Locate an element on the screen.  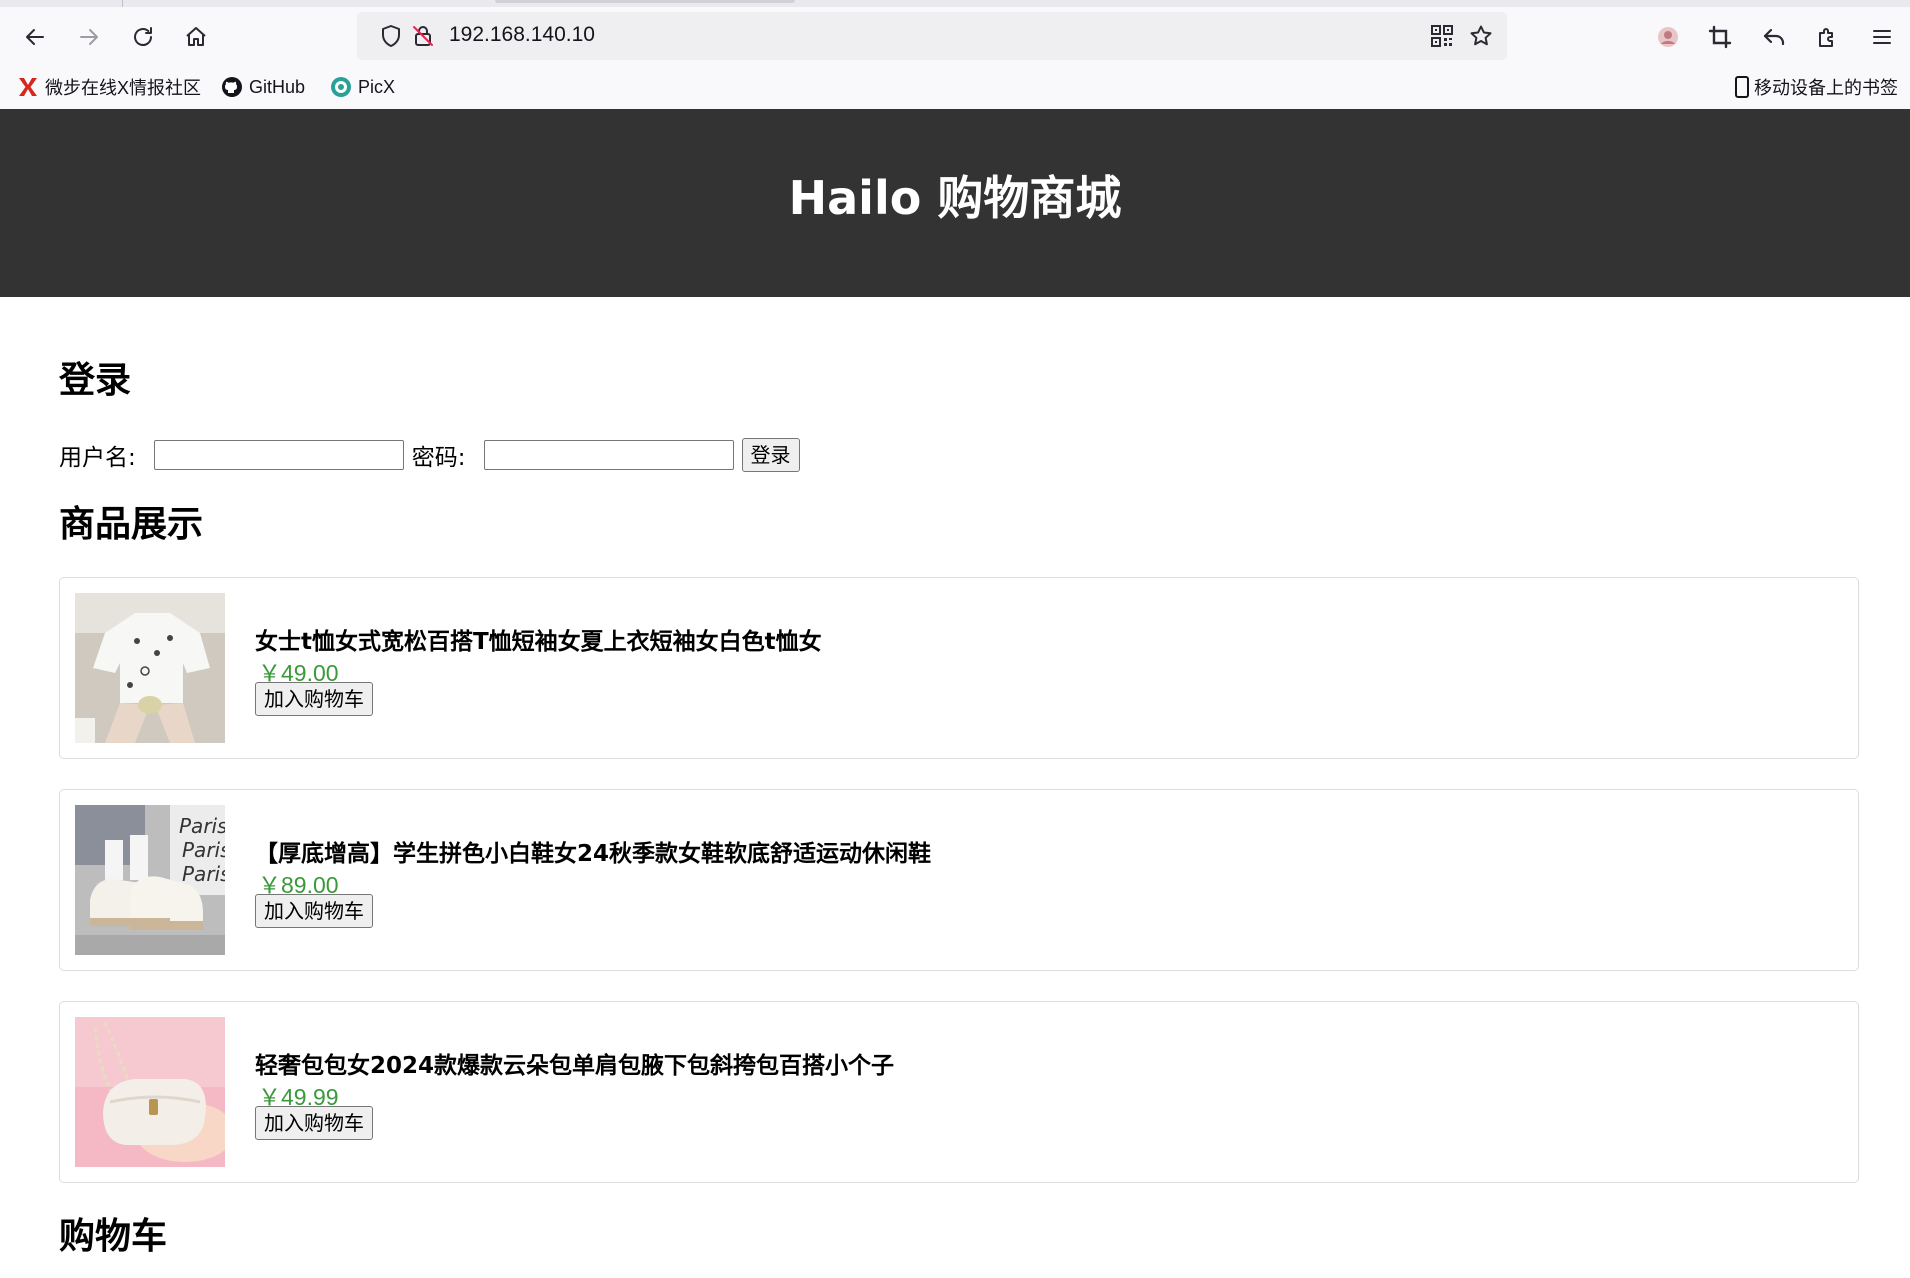
bookmark-picx: PicX is located at coordinates (362, 87).